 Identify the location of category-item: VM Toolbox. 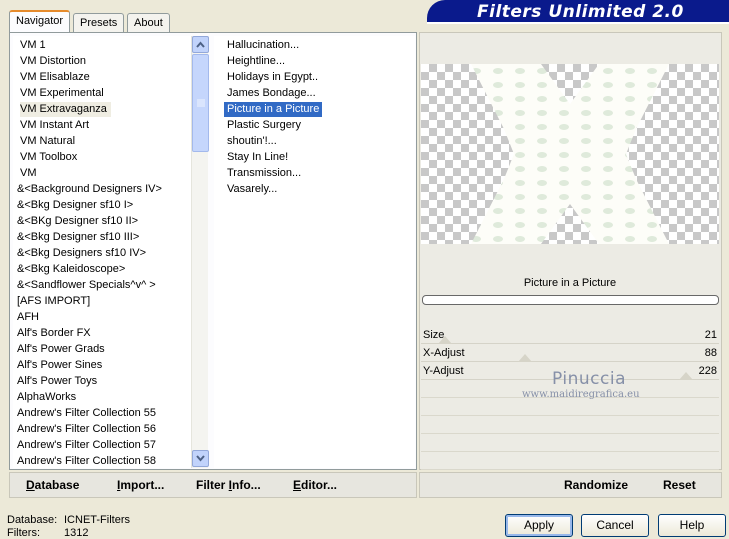
(50, 157).